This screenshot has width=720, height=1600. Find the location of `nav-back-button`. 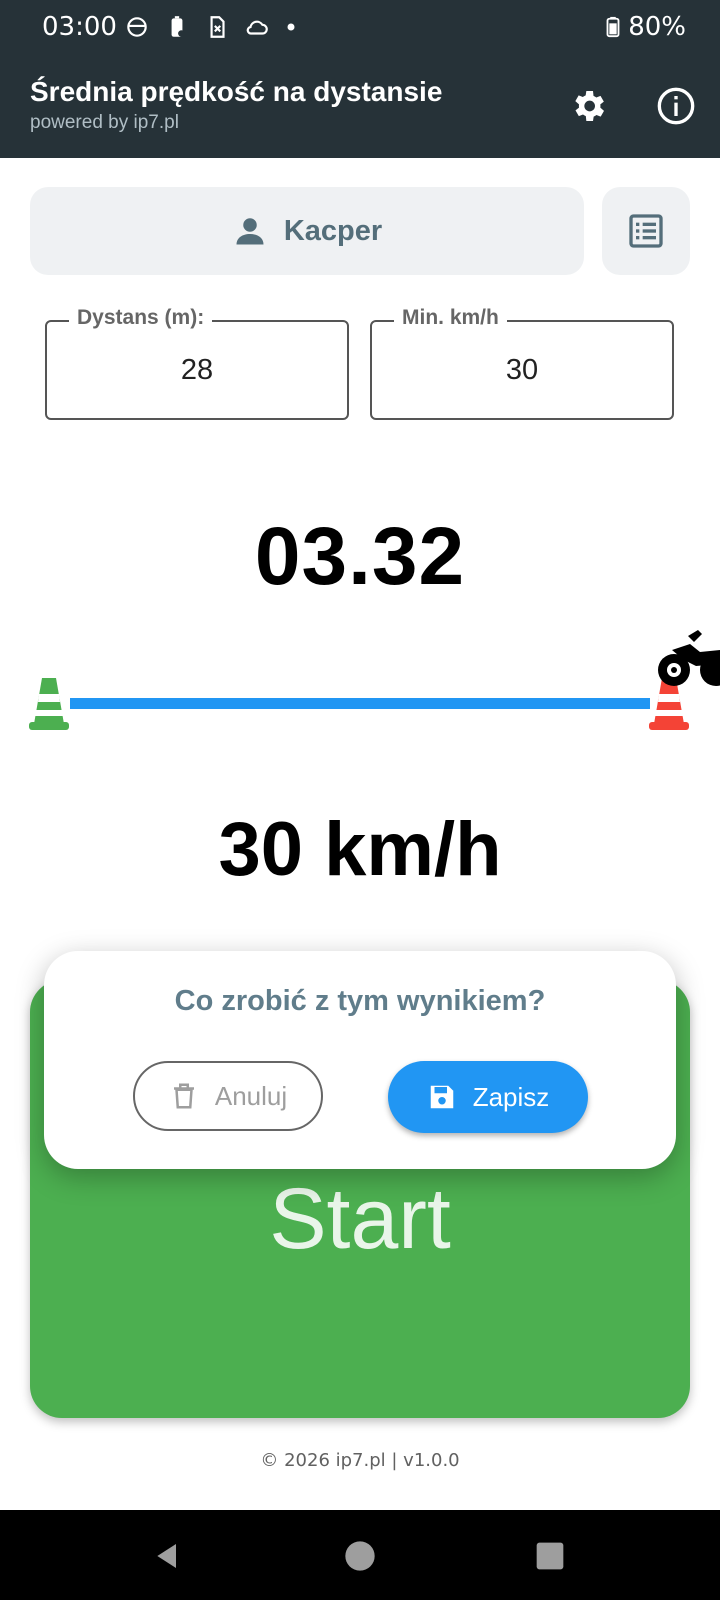

nav-back-button is located at coordinates (168, 1556).